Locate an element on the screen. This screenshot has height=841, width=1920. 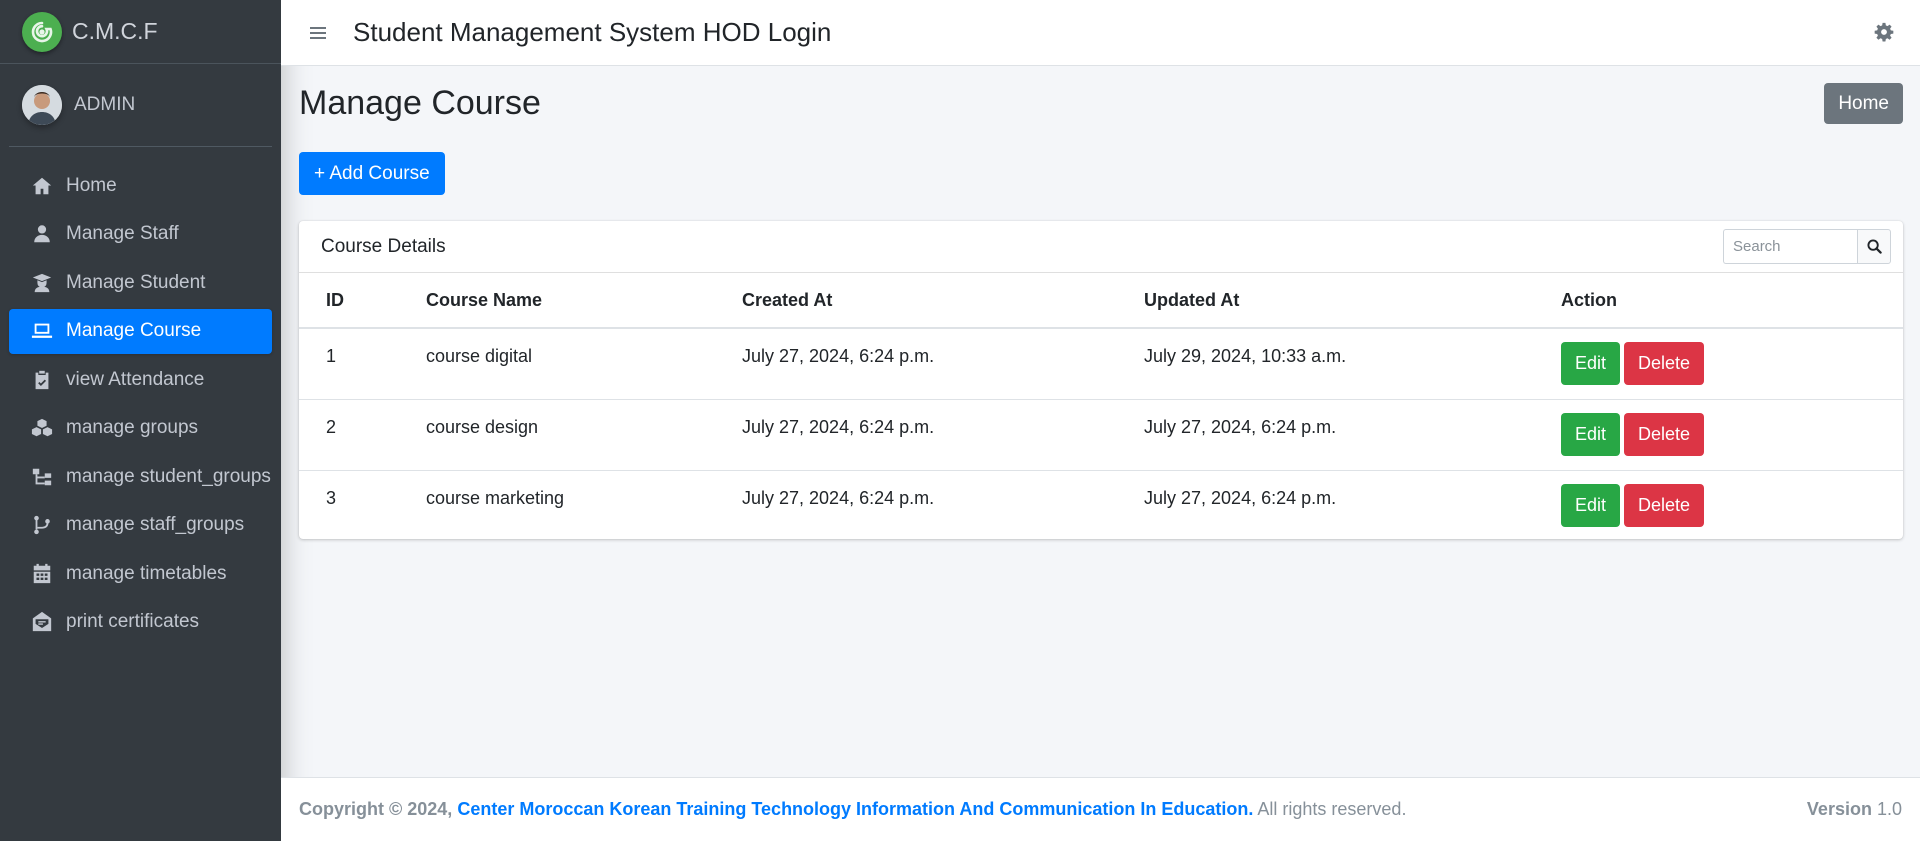
sidebar-item-manage-student: Manage Student is located at coordinates (140, 282).